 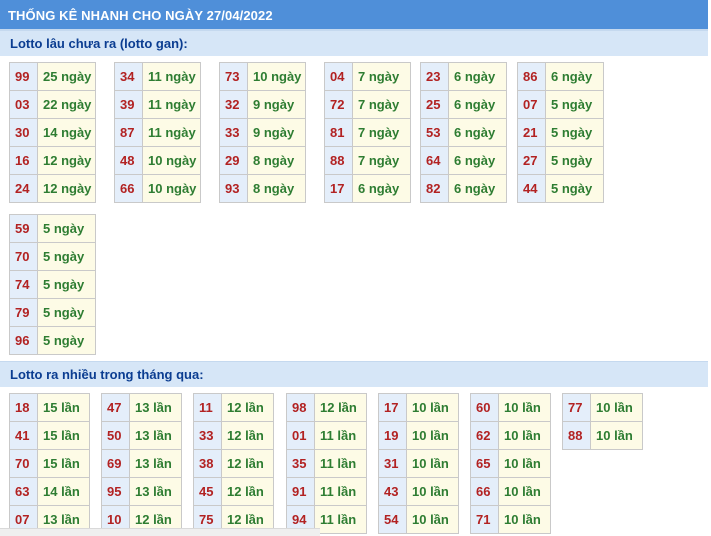 I want to click on nhieu-table: 77 10 lần 88 10 lần, so click(x=602, y=421).